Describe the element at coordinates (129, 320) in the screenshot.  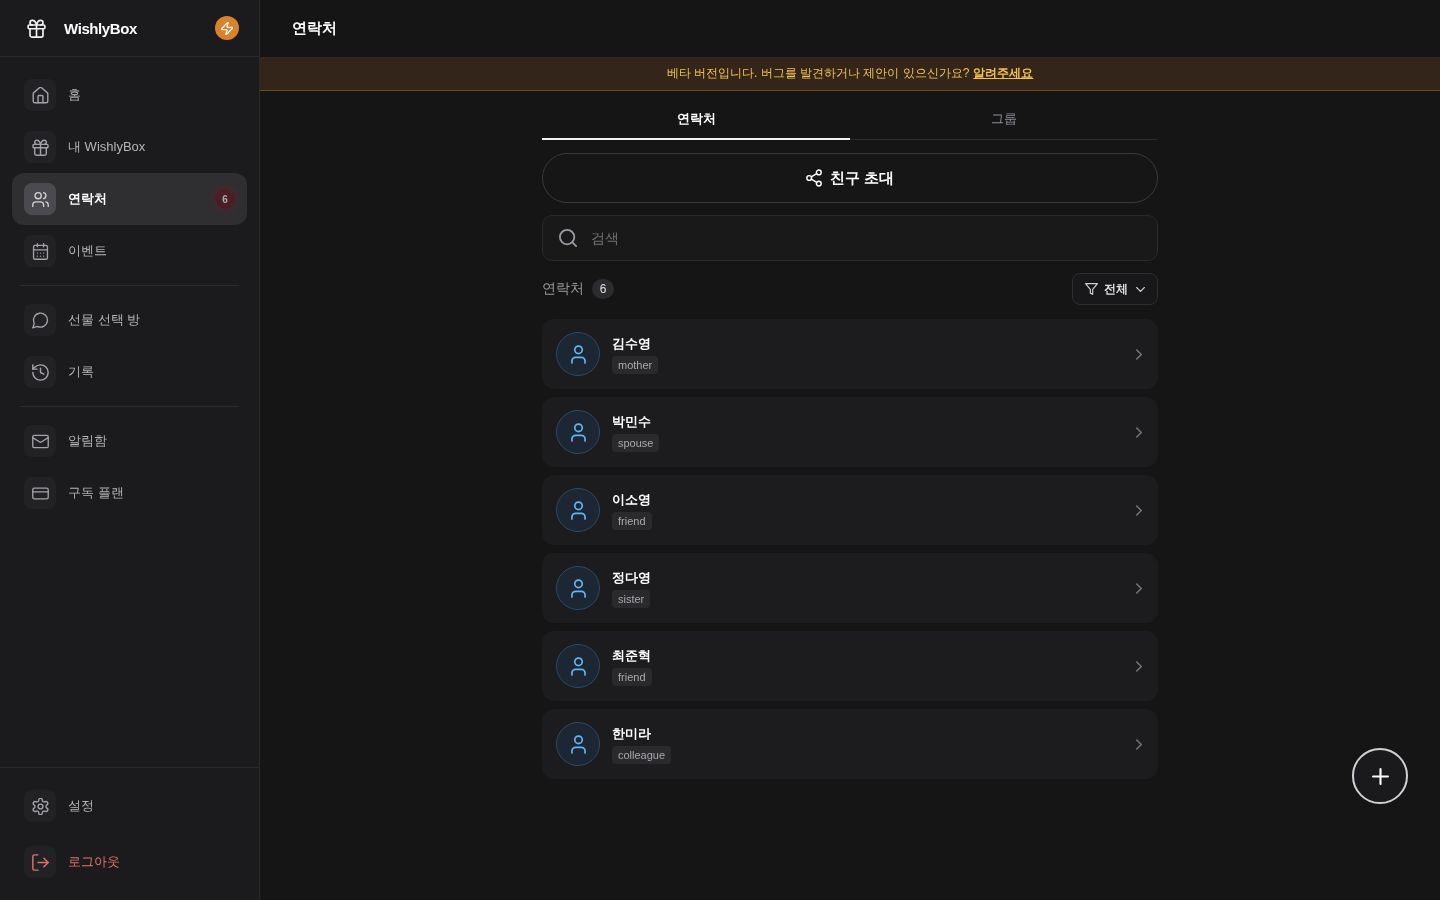
I see `nav-item: 선물 선택 방` at that location.